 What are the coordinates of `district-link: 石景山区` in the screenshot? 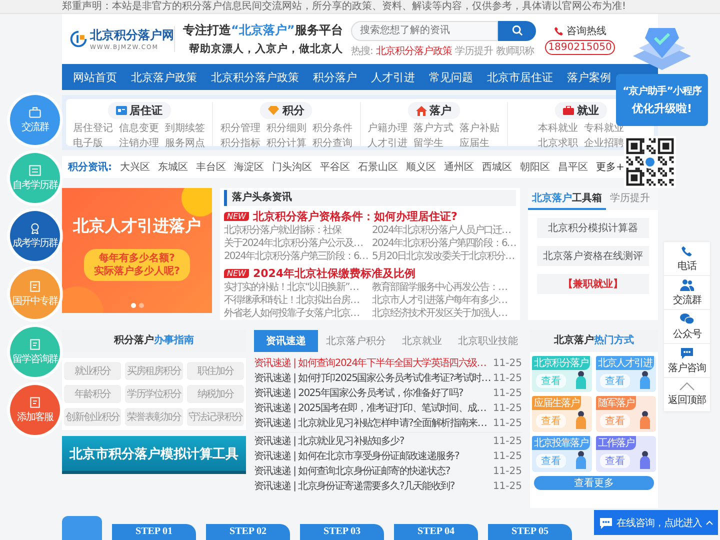 It's located at (378, 167).